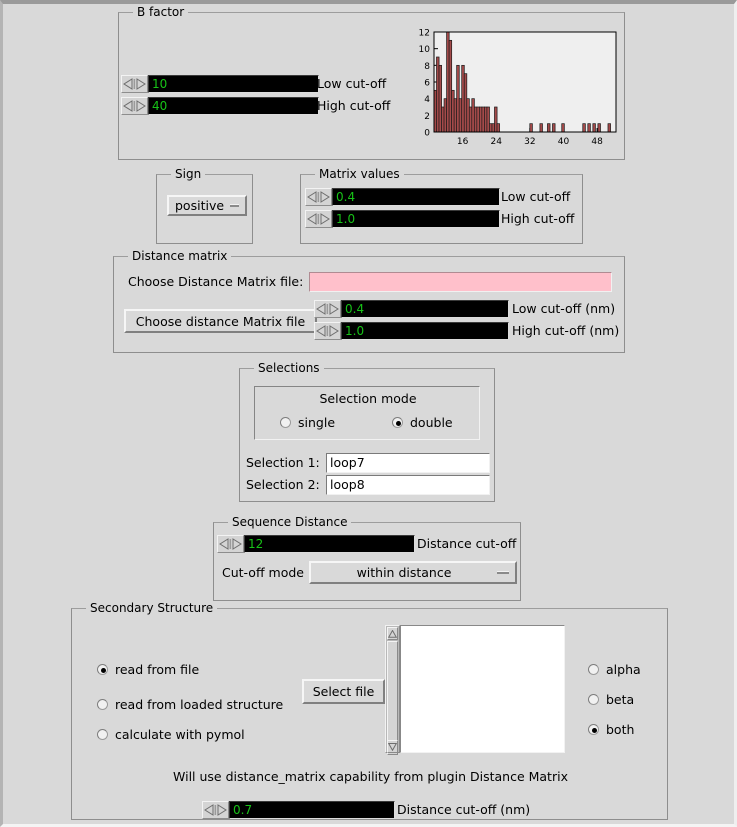 The height and width of the screenshot is (827, 737). I want to click on select-file-button: Select file, so click(343, 691).